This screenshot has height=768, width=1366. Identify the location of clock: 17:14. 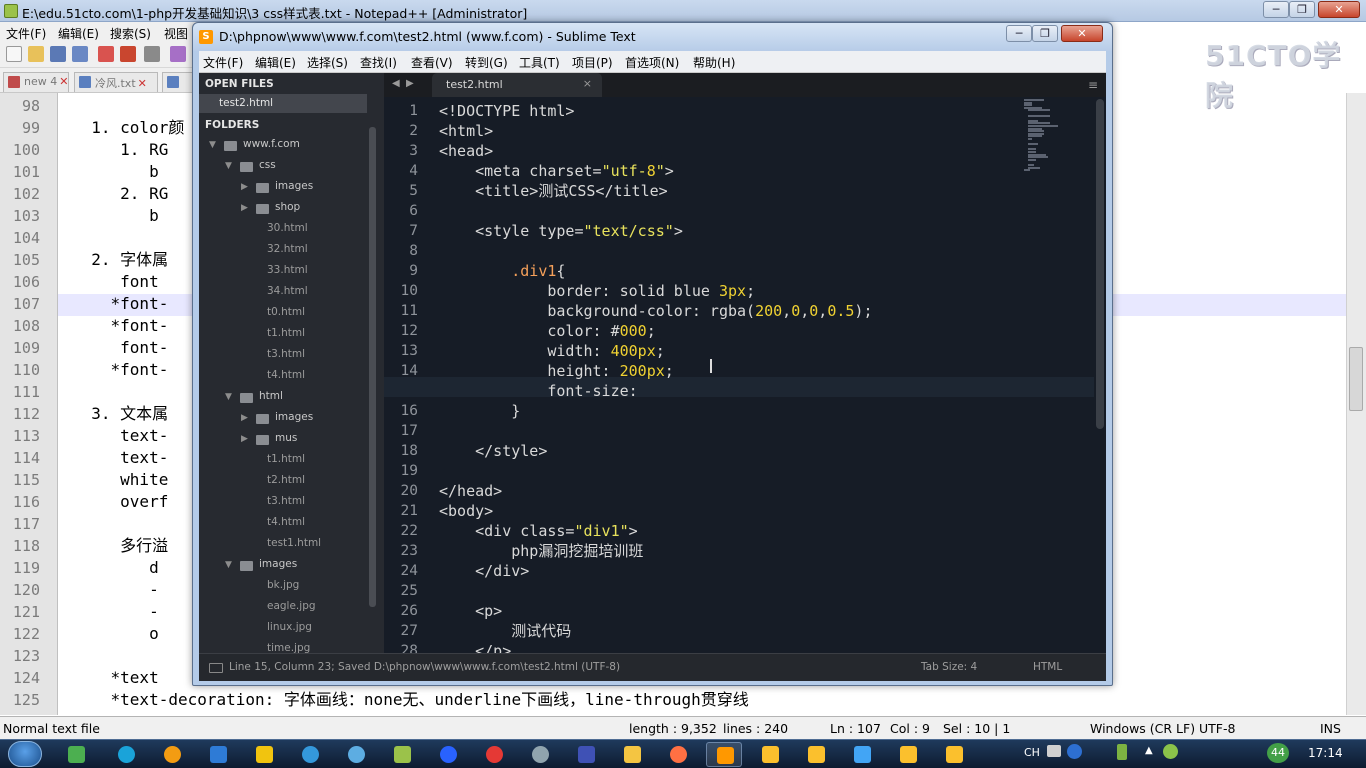
(1325, 753).